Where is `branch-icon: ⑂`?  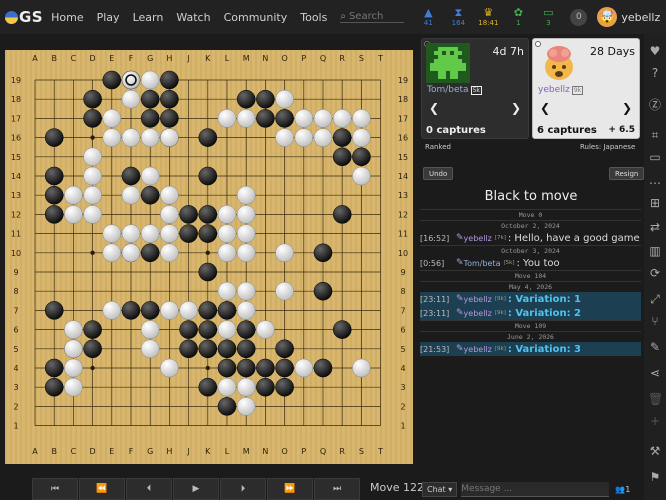
branch-icon: ⑂ is located at coordinates (655, 321).